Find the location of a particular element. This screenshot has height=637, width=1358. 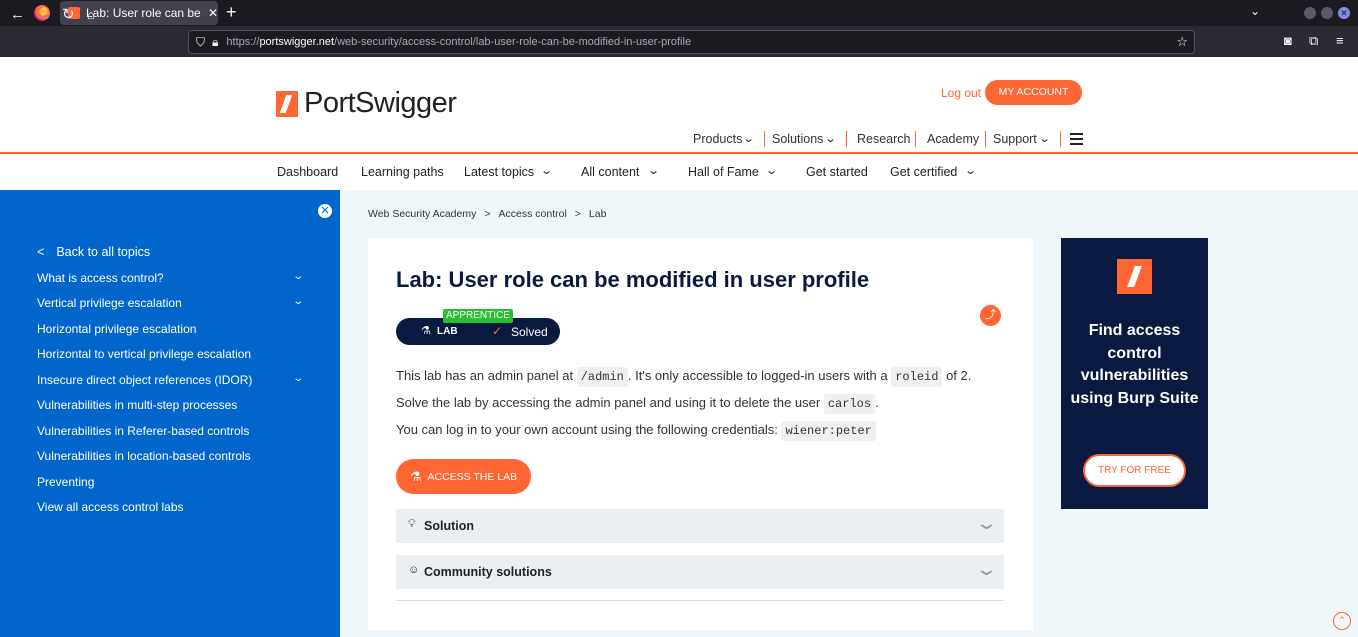

subnav-latest-topics: Latest topics is located at coordinates (499, 172).